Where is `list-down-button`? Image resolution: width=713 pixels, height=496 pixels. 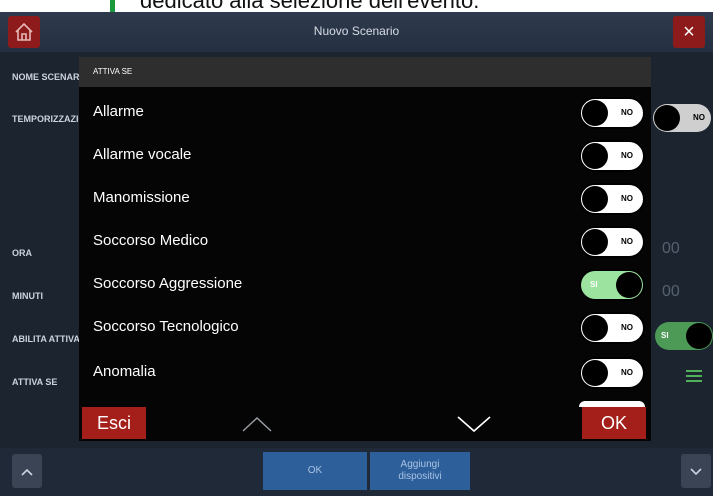
list-down-button is located at coordinates (474, 422).